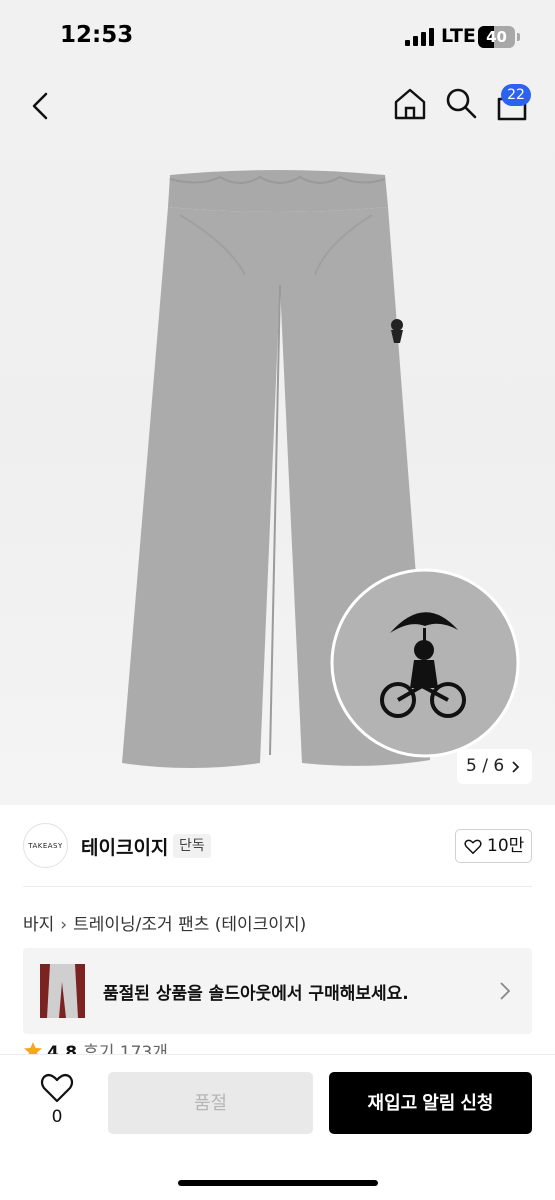 The height and width of the screenshot is (1200, 555). Describe the element at coordinates (124, 846) in the screenshot. I see `brand-name: 테이크이지` at that location.